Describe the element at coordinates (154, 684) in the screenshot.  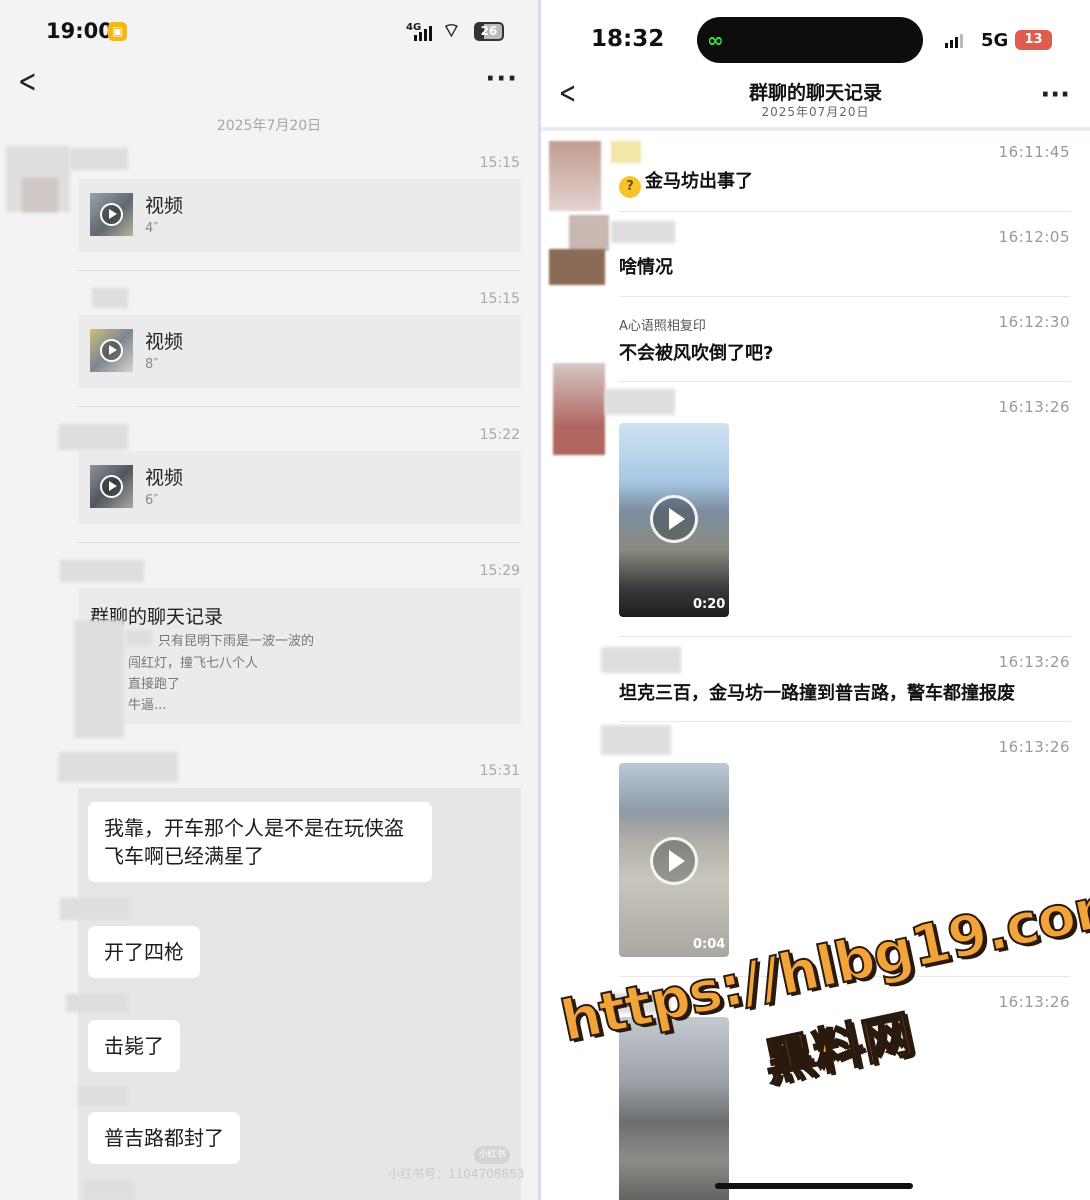
I see `chat-record-line: 直接跑了` at that location.